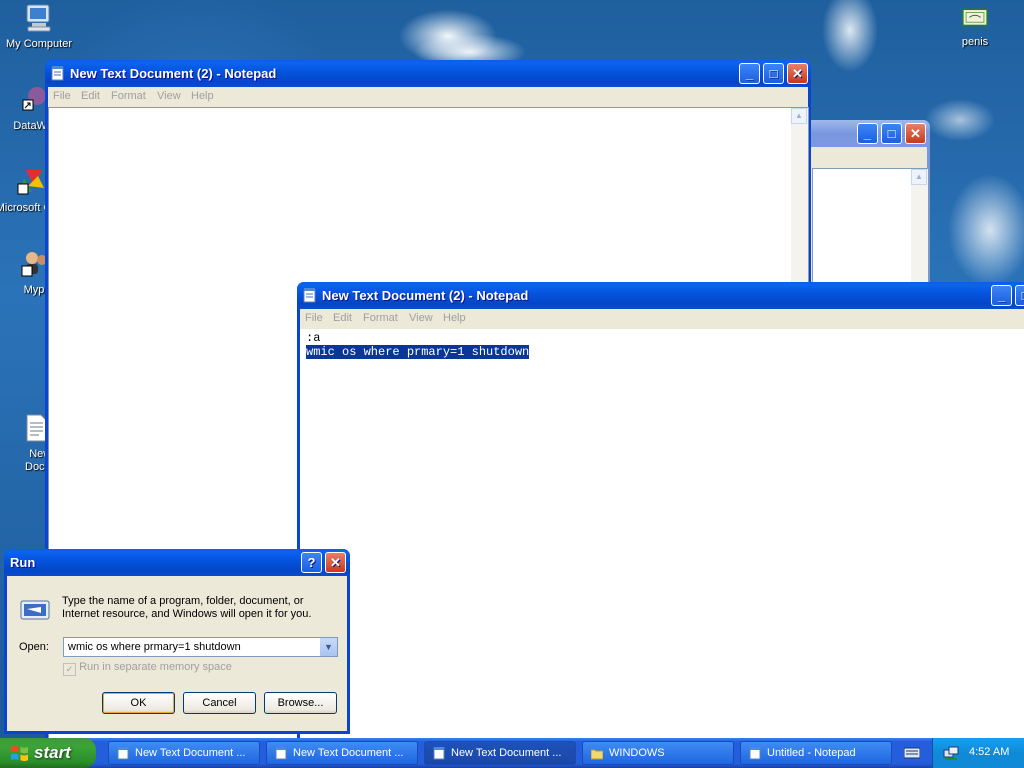 This screenshot has height=768, width=1024. What do you see at coordinates (912, 753) in the screenshot?
I see `keyboard-icon` at bounding box center [912, 753].